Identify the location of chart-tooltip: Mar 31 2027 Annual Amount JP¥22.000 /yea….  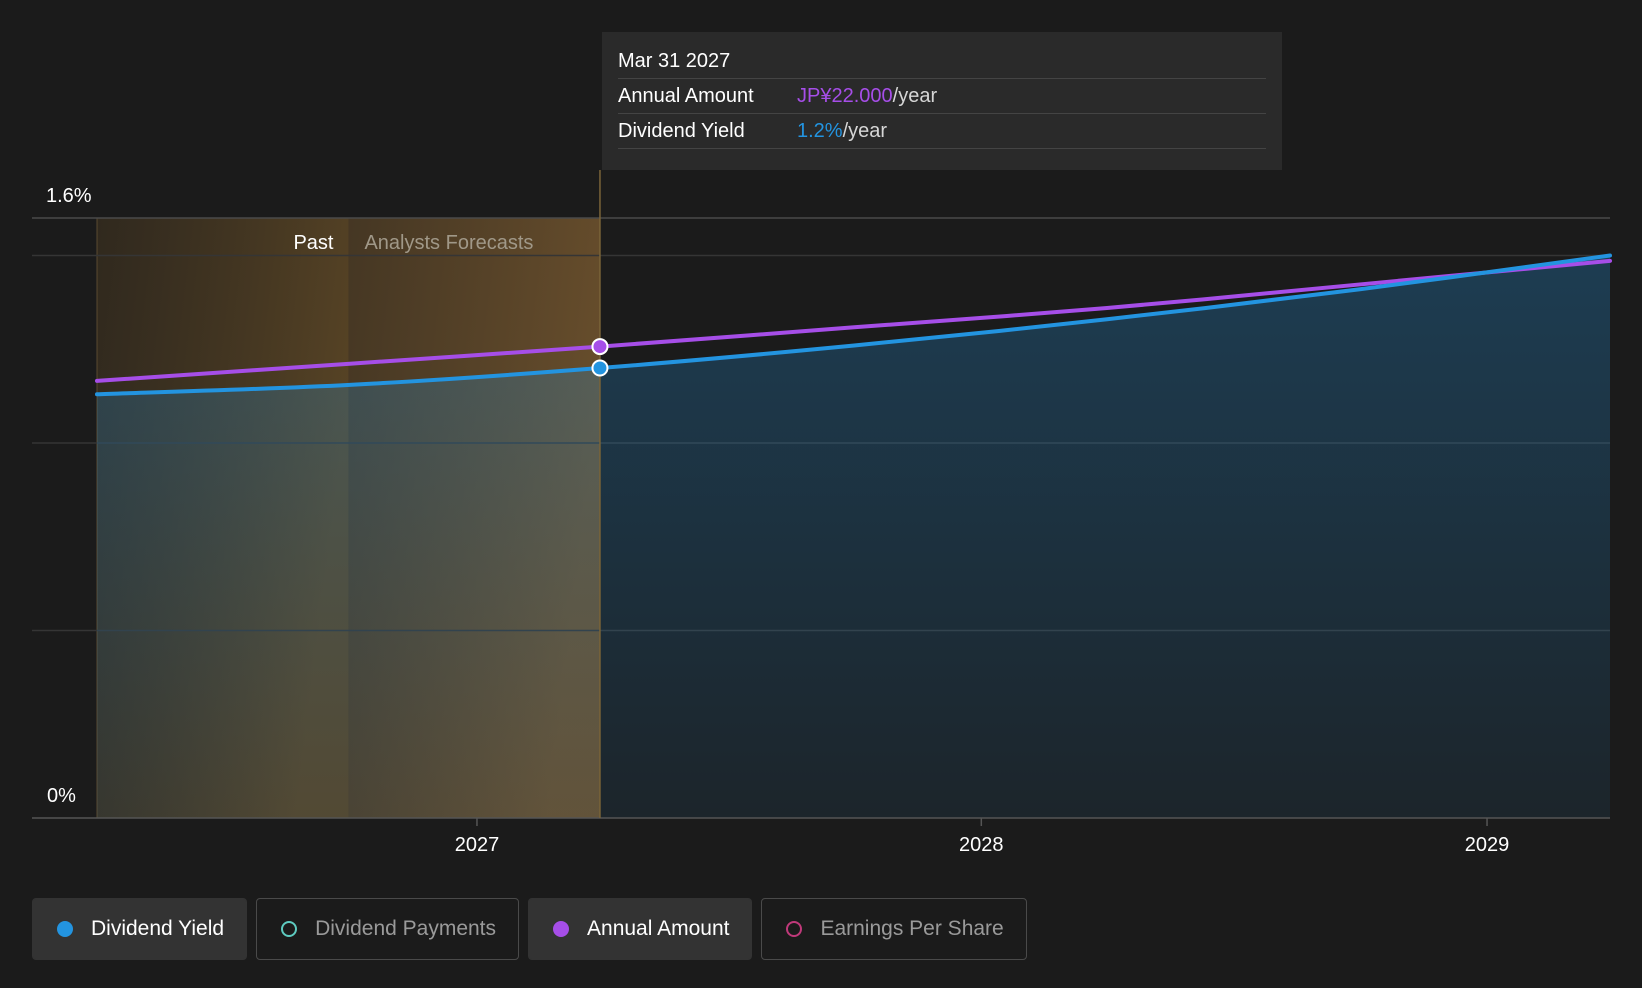
(942, 101).